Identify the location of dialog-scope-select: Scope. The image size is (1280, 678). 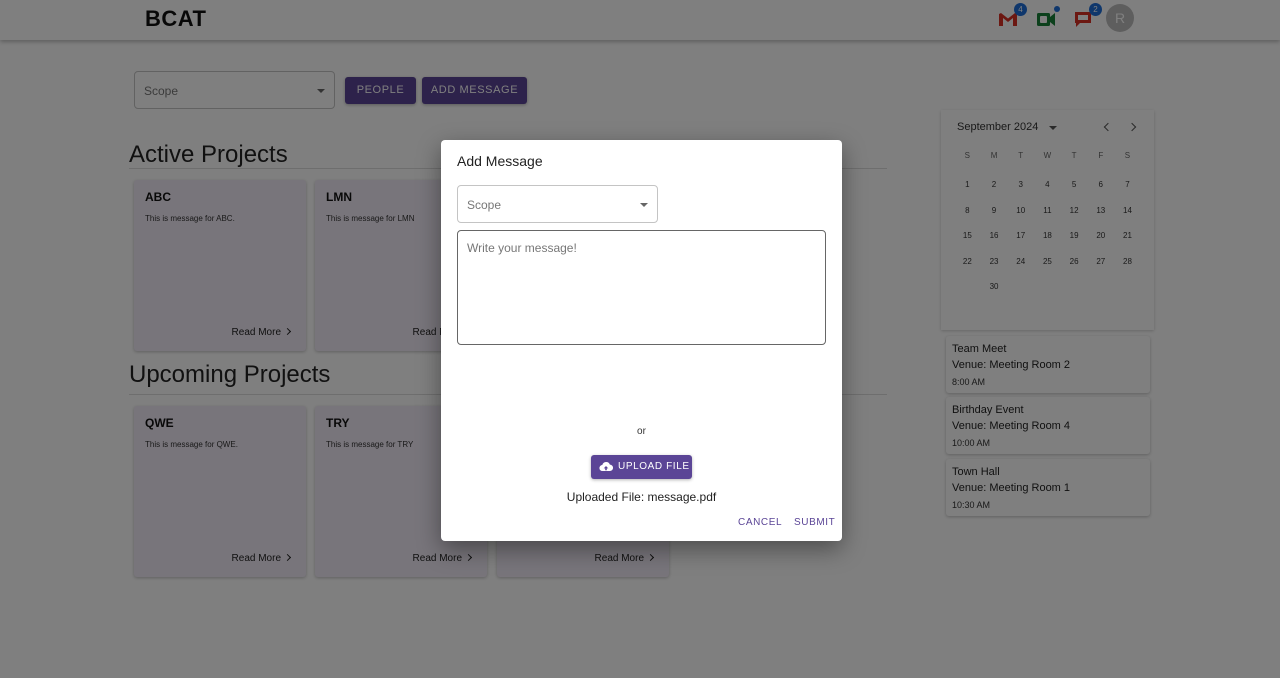
(557, 204).